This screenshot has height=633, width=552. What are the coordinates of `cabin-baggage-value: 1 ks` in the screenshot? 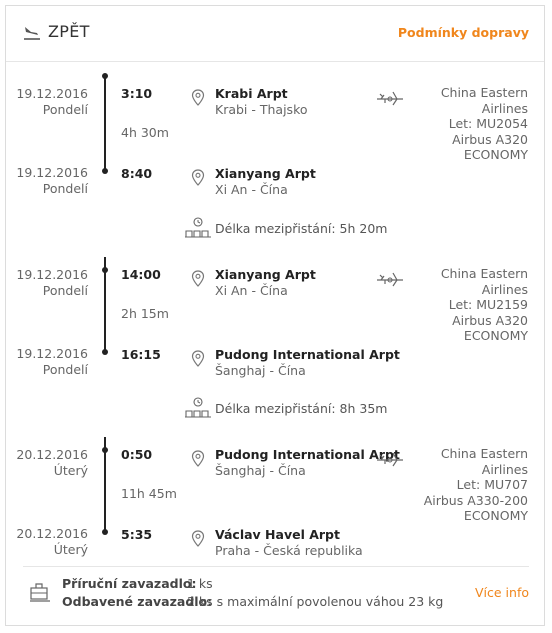 It's located at (200, 583).